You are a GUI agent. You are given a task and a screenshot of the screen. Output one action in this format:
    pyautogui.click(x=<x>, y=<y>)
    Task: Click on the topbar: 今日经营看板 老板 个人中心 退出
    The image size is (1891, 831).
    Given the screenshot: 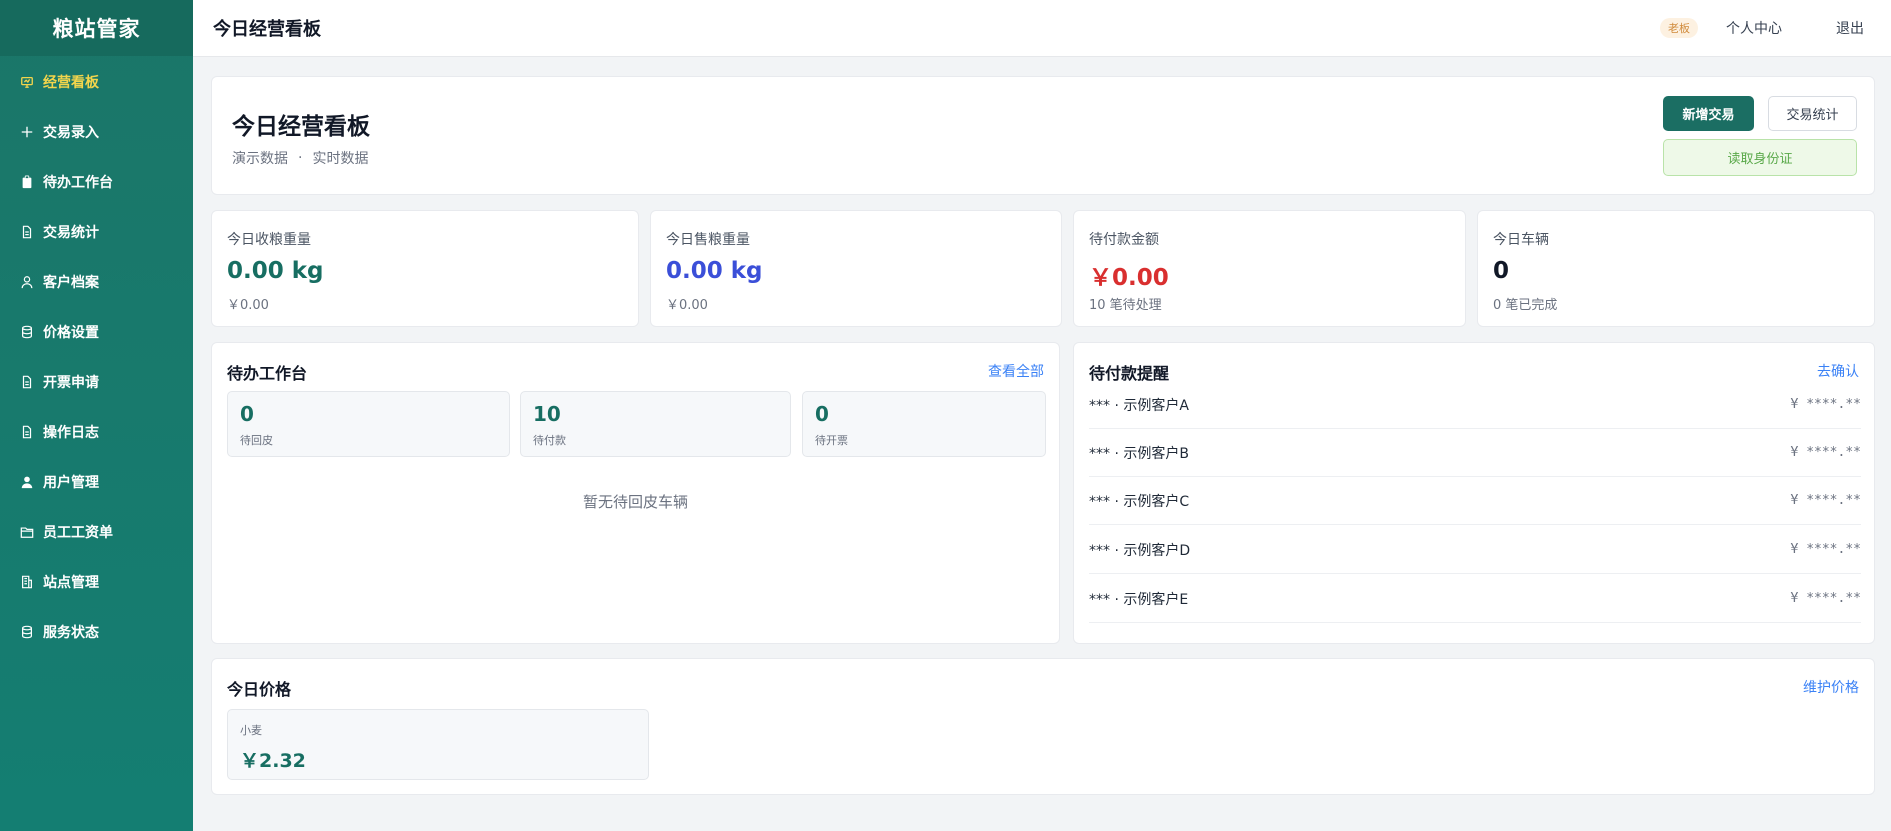 What is the action you would take?
    pyautogui.click(x=1042, y=28)
    